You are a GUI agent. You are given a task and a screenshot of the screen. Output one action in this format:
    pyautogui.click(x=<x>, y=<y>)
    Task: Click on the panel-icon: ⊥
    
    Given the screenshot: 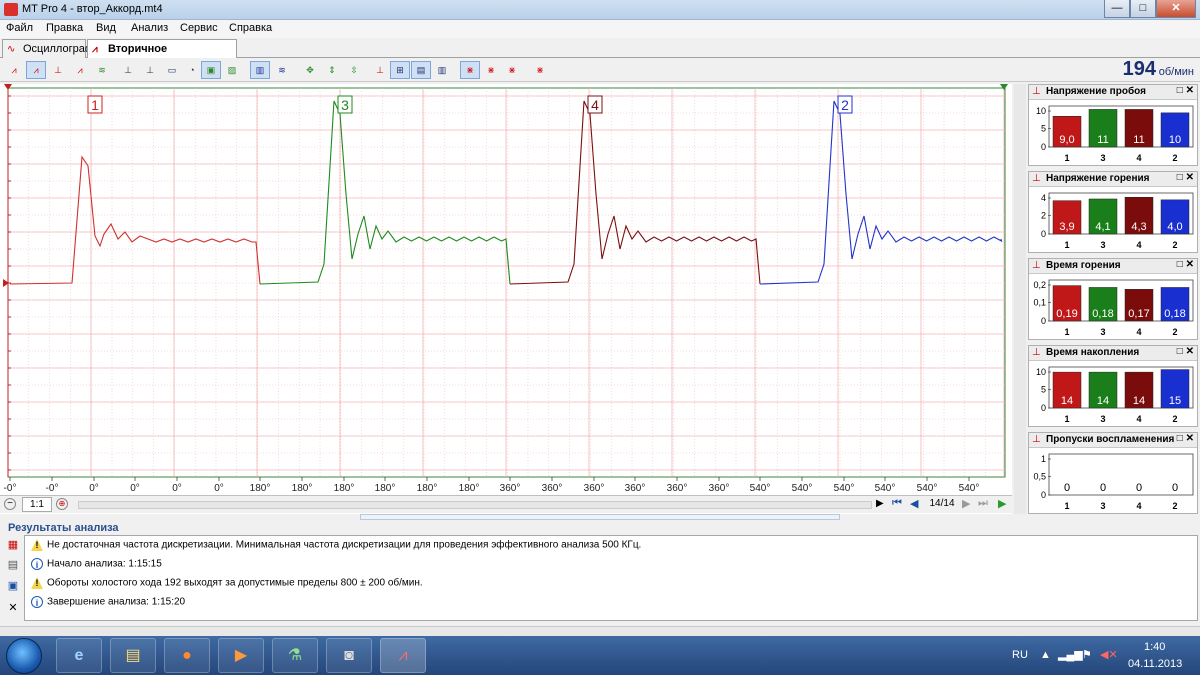 What is the action you would take?
    pyautogui.click(x=1036, y=91)
    